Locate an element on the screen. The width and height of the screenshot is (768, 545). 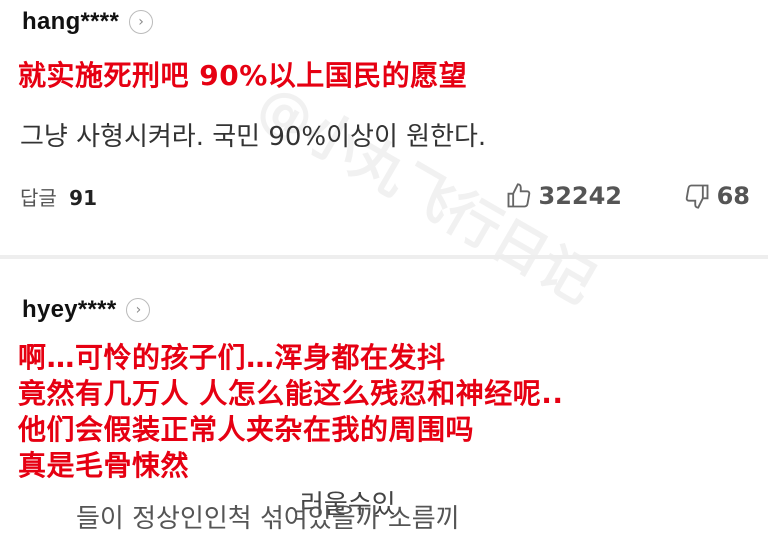
comment-actions: 답글 91 32242 68 is located at coordinates (385, 198).